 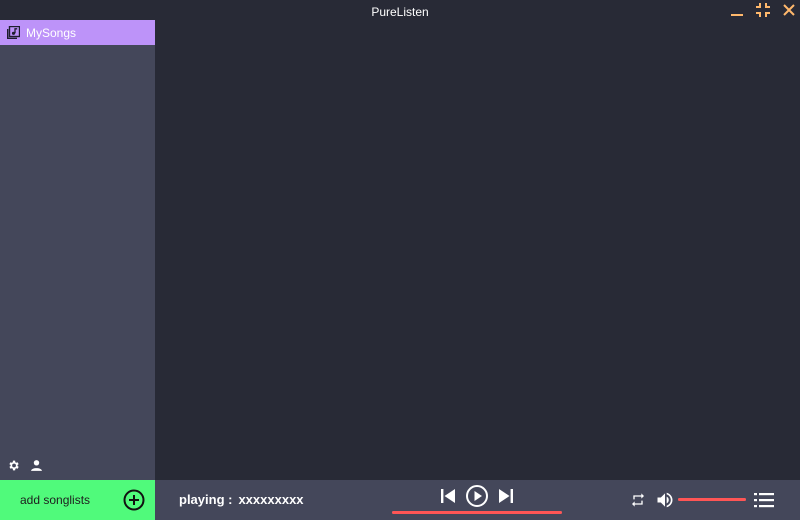 I want to click on add-songlists-label: add songlists, so click(x=55, y=500).